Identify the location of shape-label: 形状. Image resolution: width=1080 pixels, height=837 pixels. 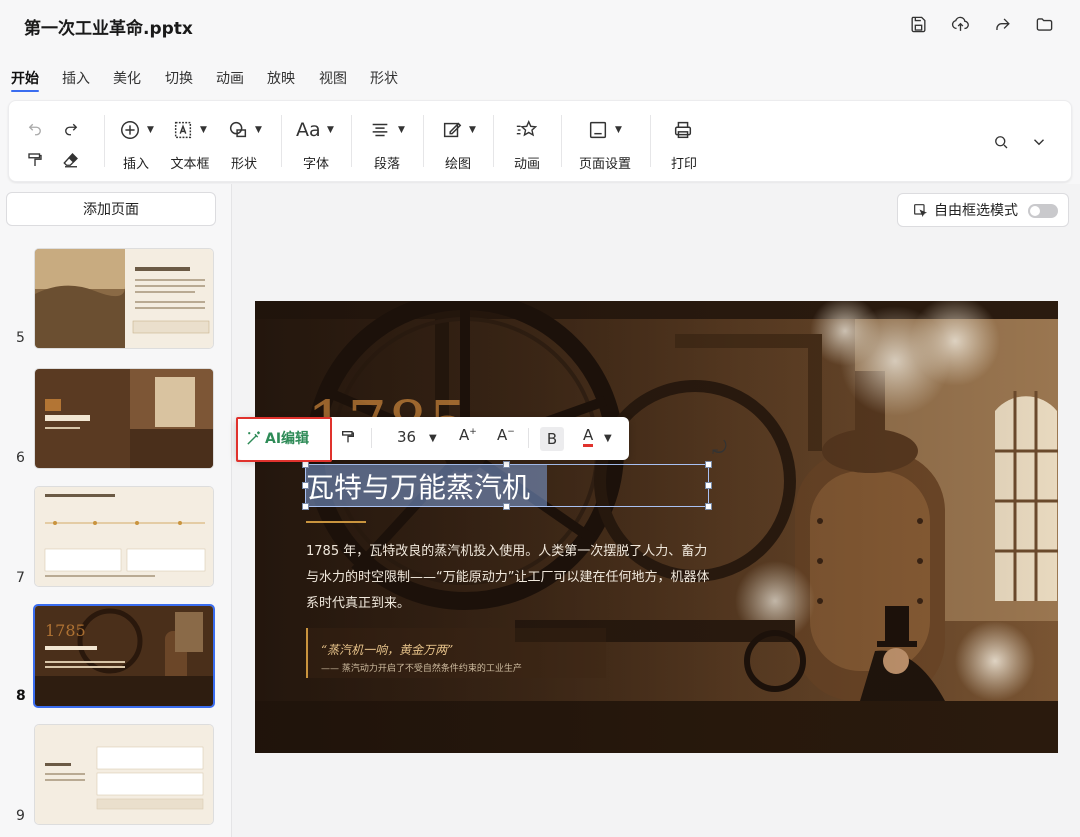
(244, 162).